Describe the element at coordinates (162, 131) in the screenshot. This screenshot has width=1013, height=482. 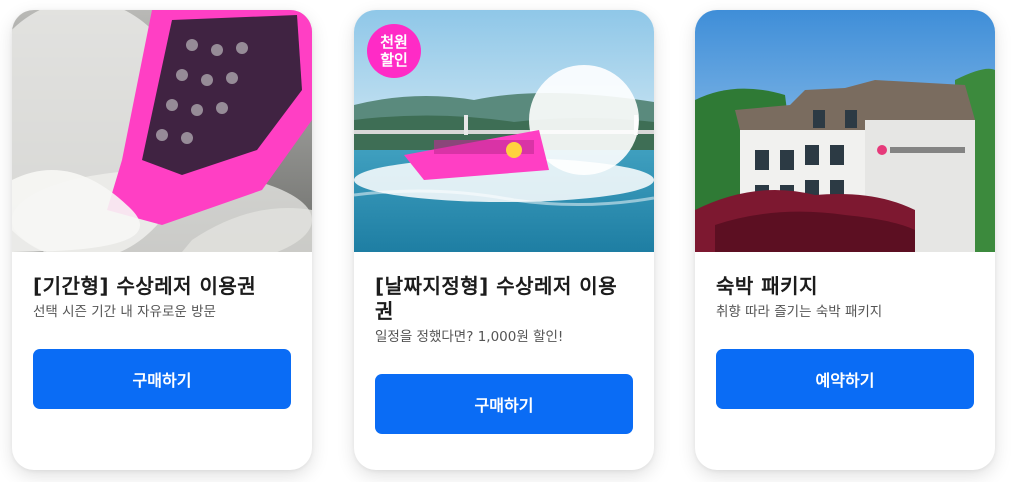
I see `speedboat-splash-photo` at that location.